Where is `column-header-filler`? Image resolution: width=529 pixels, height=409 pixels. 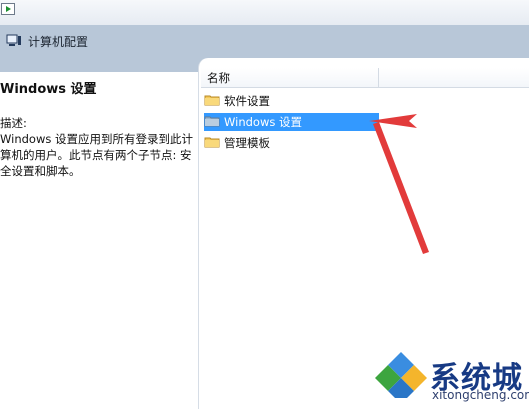
column-header-filler is located at coordinates (454, 78).